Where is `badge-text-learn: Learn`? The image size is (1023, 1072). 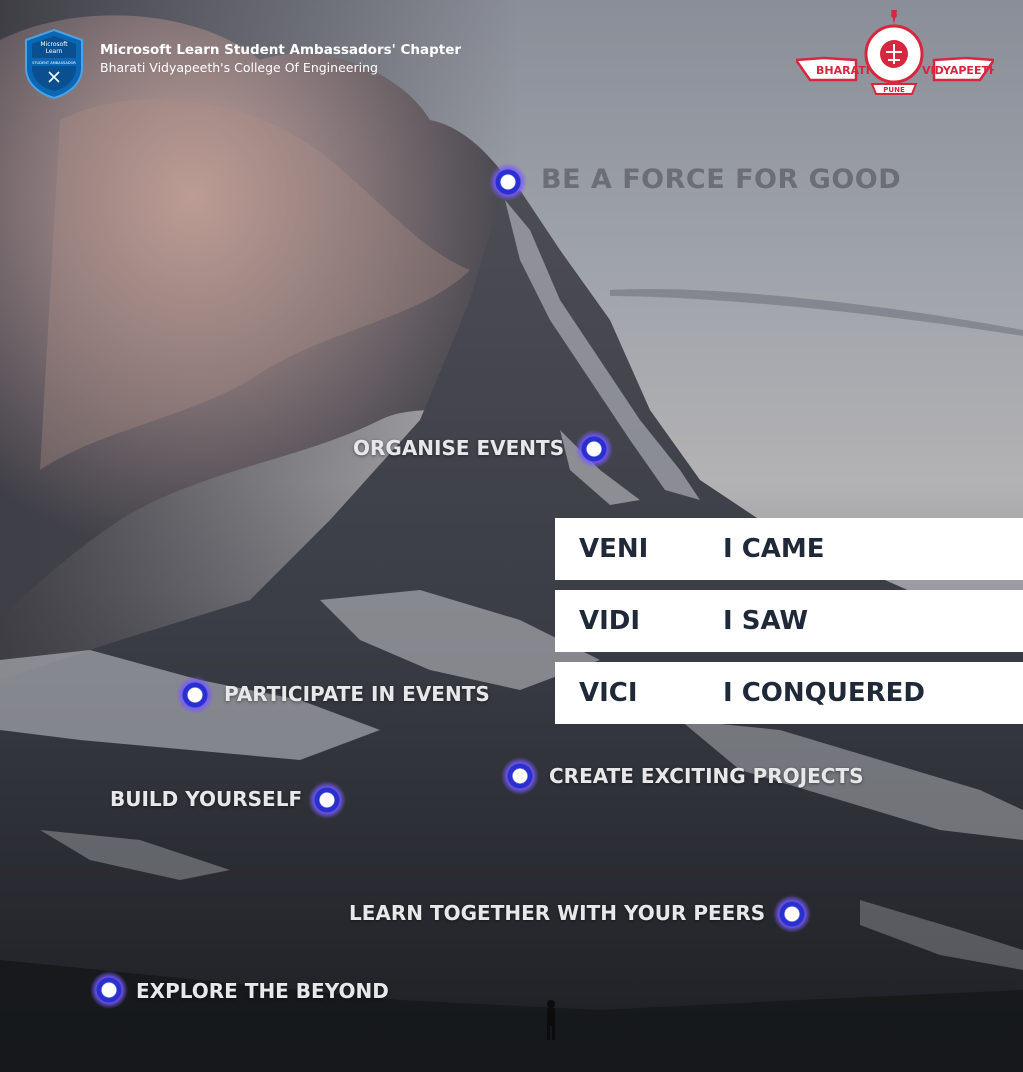 badge-text-learn: Learn is located at coordinates (54, 51).